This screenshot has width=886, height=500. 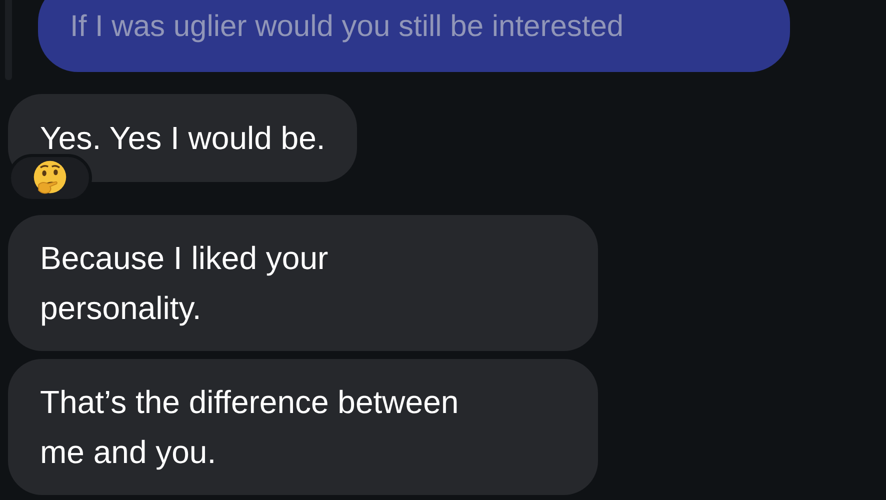 I want to click on thinking-emoji-icon, so click(x=50, y=178).